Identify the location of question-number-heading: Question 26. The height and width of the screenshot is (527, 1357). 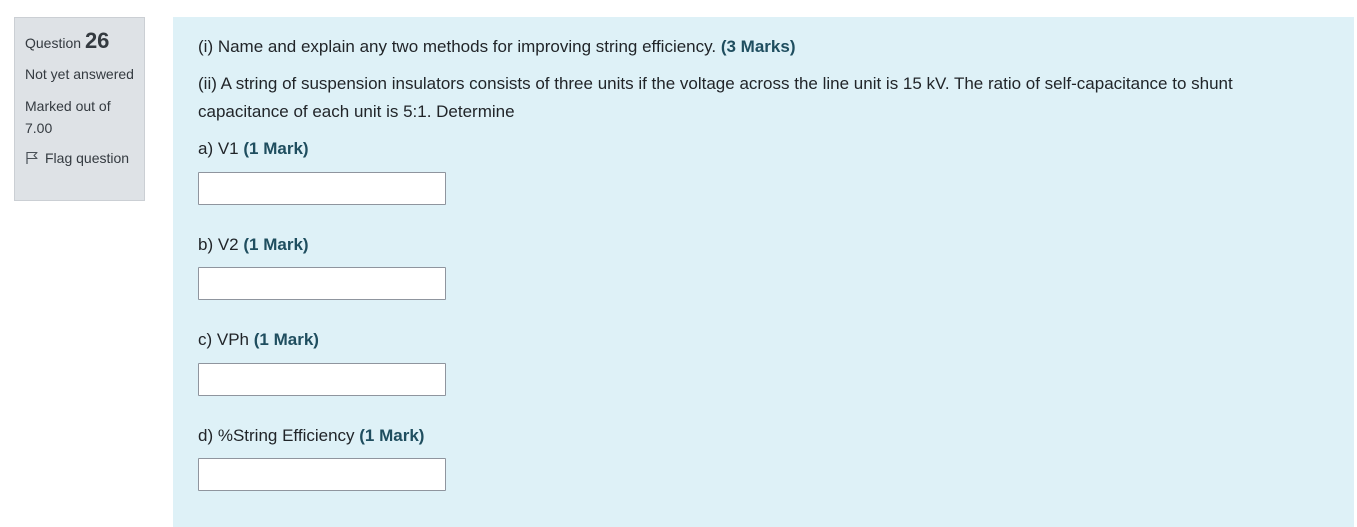
(79, 42).